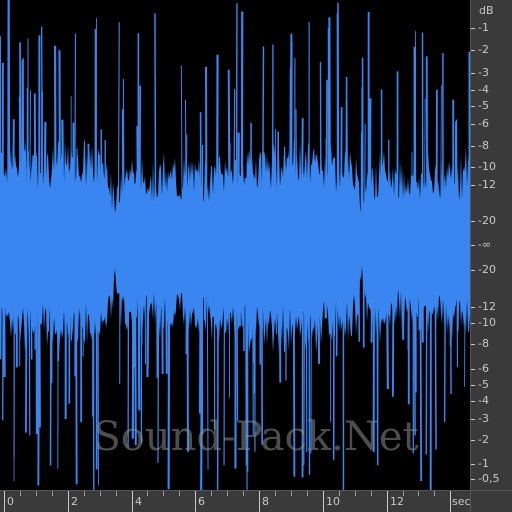 This screenshot has height=512, width=512. What do you see at coordinates (201, 501) in the screenshot?
I see `time-tick-label: 6` at bounding box center [201, 501].